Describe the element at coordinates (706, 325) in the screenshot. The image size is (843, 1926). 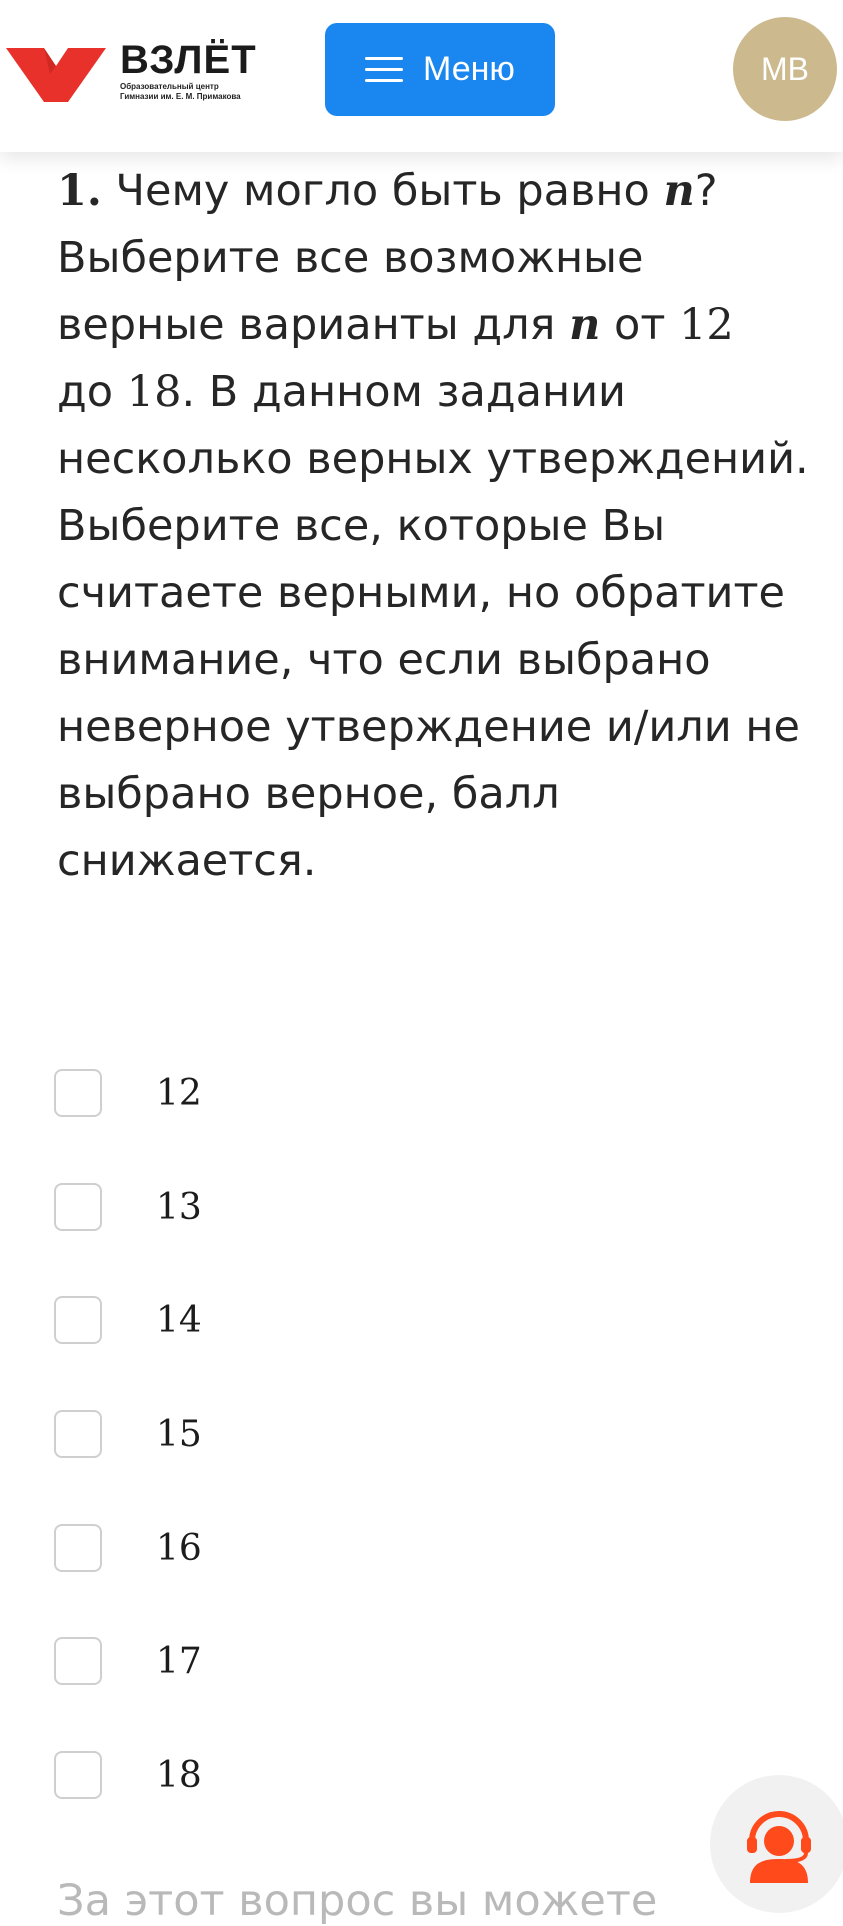
I see `range-min: 12` at that location.